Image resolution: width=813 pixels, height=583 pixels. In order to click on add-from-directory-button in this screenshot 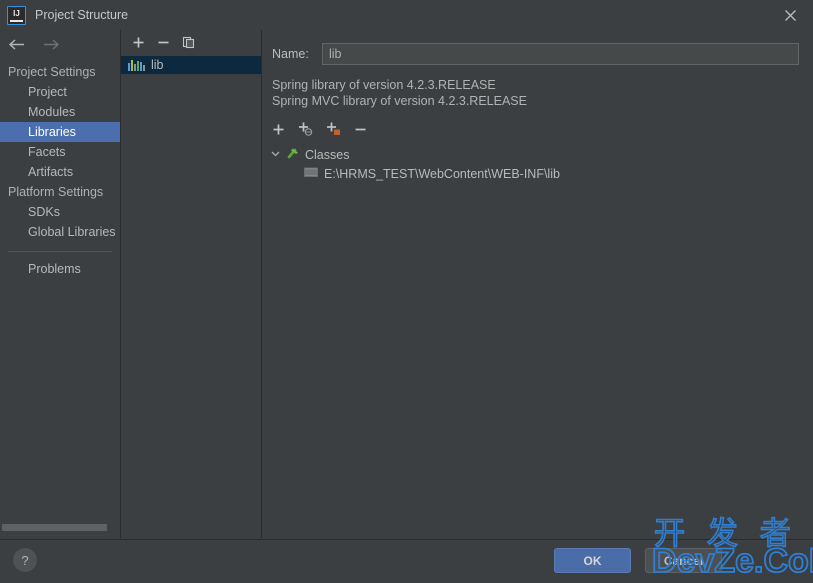, I will do `click(333, 129)`.